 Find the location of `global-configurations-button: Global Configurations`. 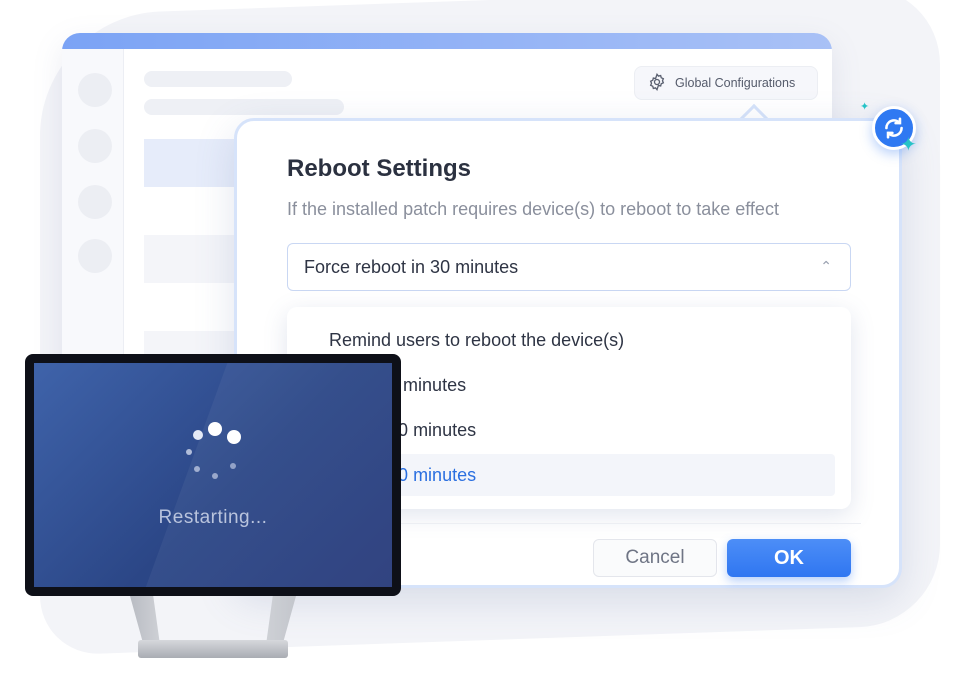

global-configurations-button: Global Configurations is located at coordinates (726, 83).